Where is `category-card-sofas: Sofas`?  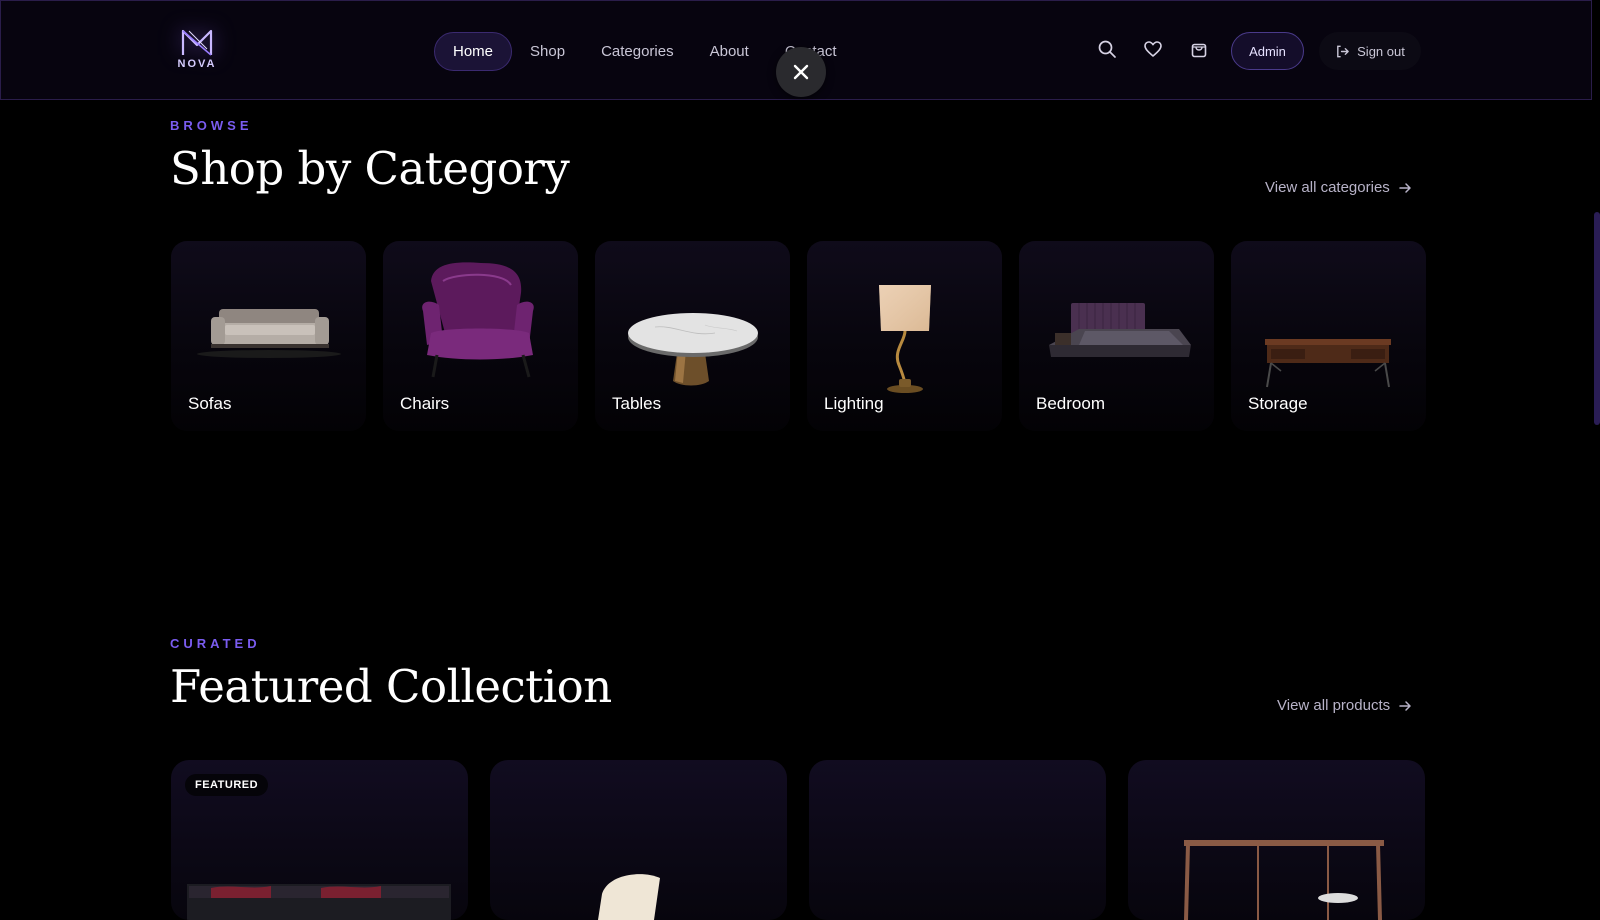
category-card-sofas: Sofas is located at coordinates (268, 336).